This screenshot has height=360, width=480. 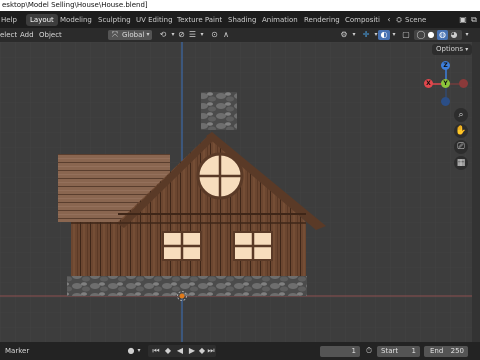 What do you see at coordinates (219, 111) in the screenshot?
I see `chimney` at bounding box center [219, 111].